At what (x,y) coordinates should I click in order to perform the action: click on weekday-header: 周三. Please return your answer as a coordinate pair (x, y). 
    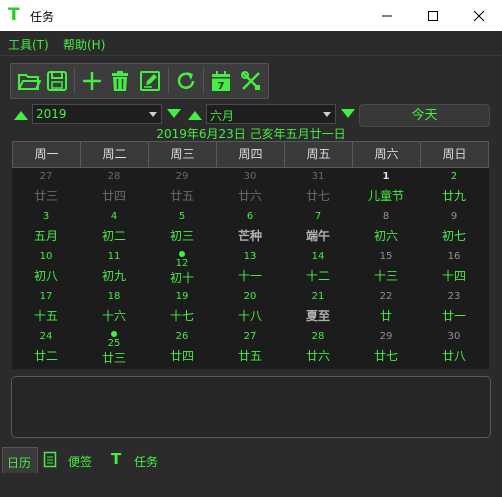
    Looking at the image, I should click on (182, 154).